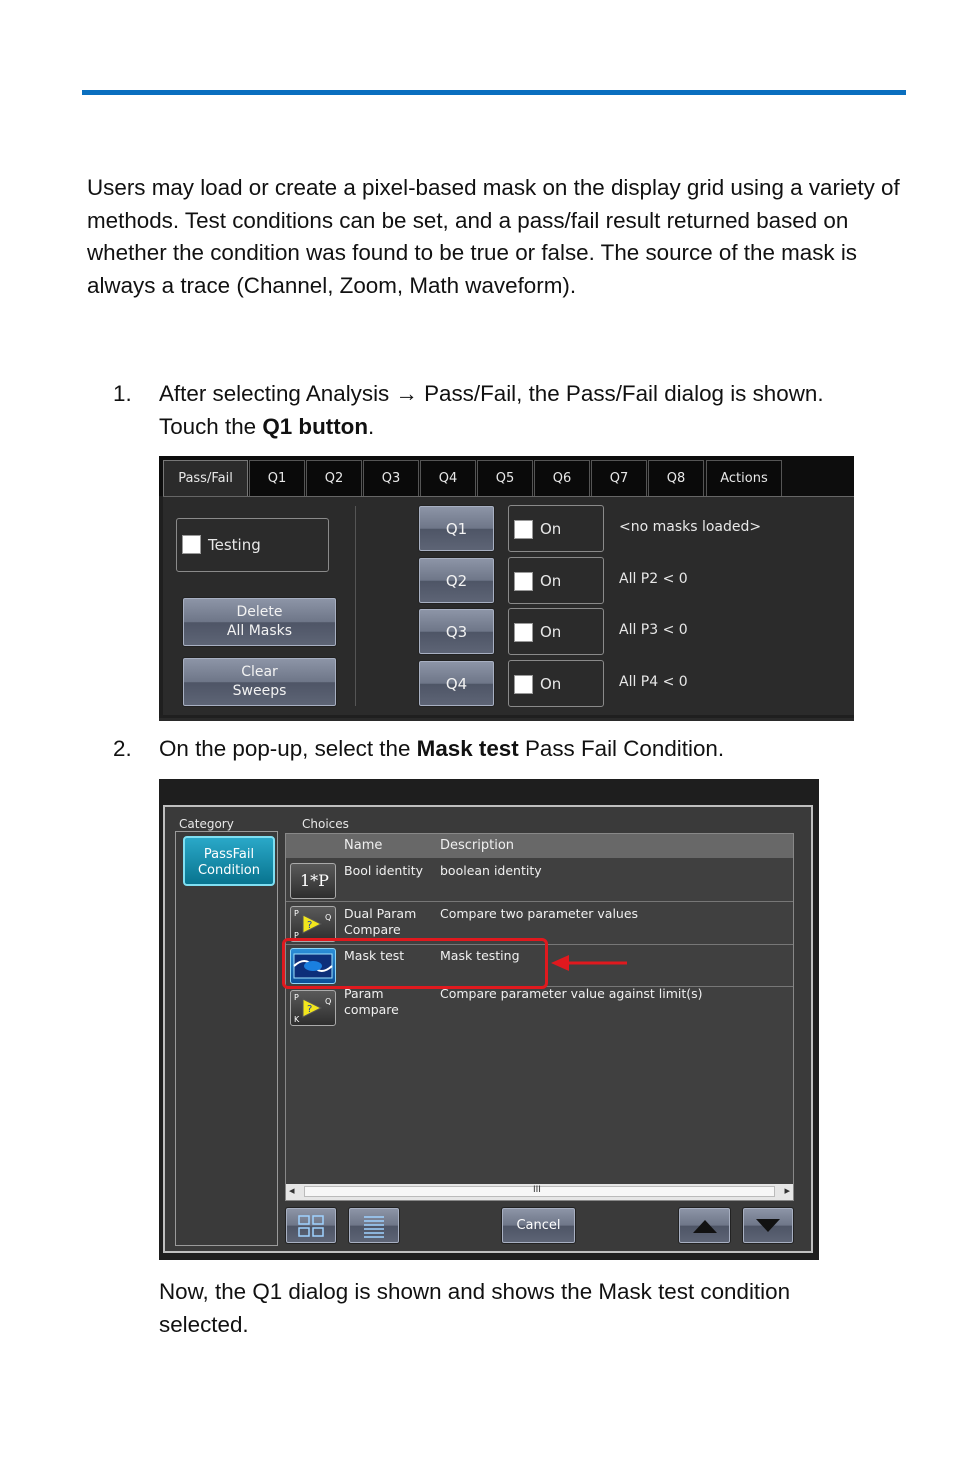  I want to click on header-rule, so click(494, 92).